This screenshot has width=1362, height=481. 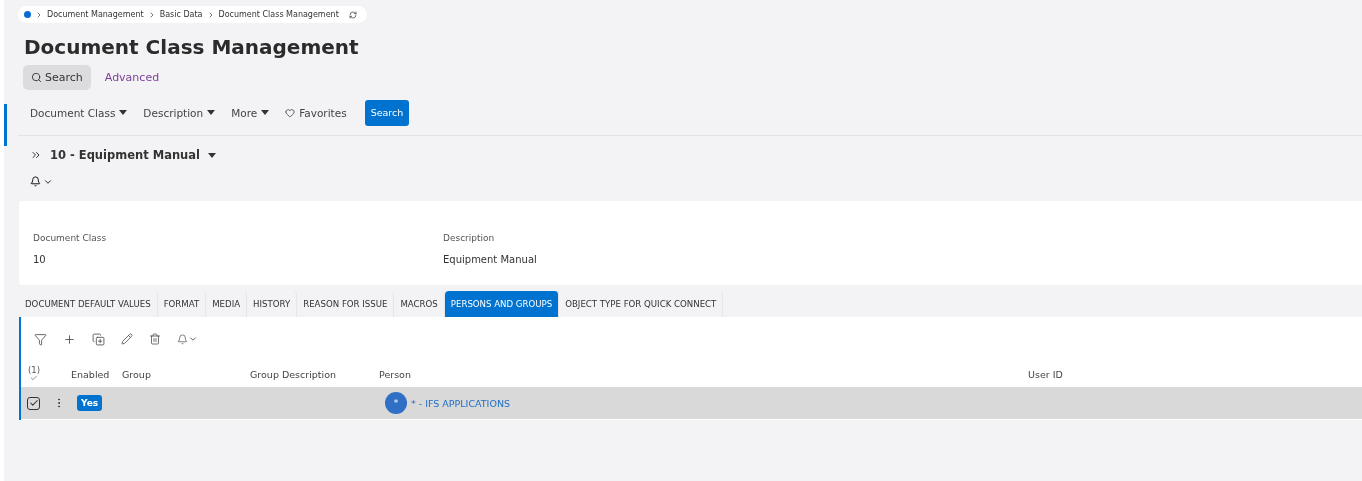 I want to click on breadcrumb-link: Document Class Management, so click(x=278, y=14).